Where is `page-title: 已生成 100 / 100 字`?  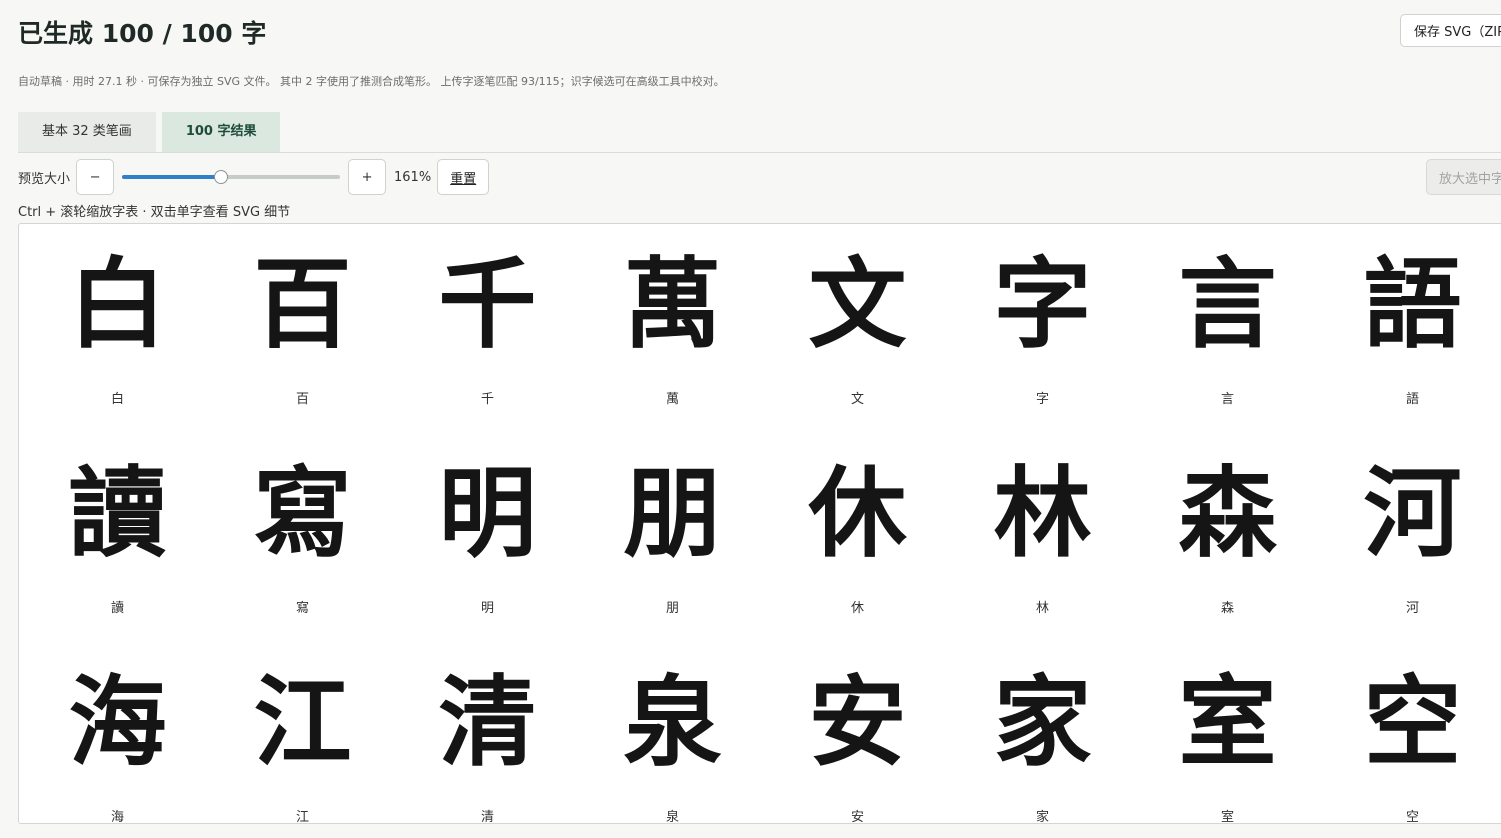
page-title: 已生成 100 / 100 字 is located at coordinates (142, 33).